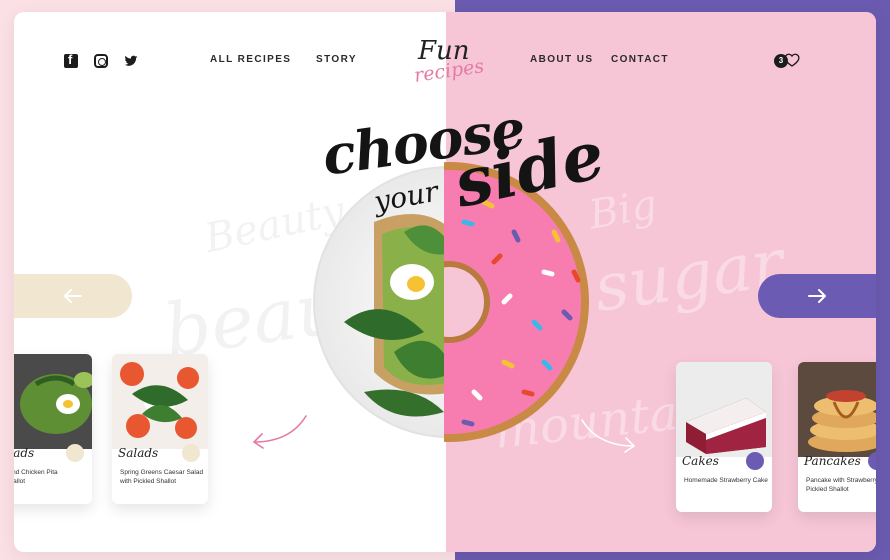 This screenshot has width=890, height=560. Describe the element at coordinates (447, 66) in the screenshot. I see `brand-logo: Fun recipes` at that location.